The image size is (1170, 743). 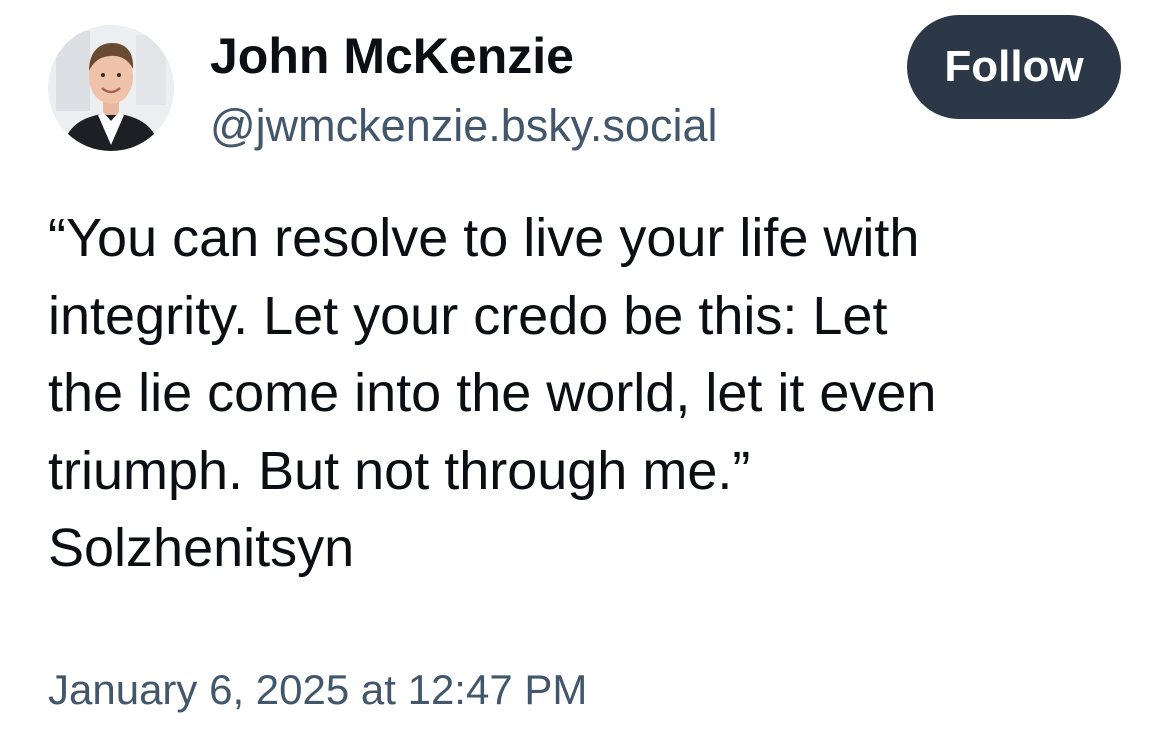 What do you see at coordinates (399, 470) in the screenshot?
I see `post-text-line: triumph. But not through me.”` at bounding box center [399, 470].